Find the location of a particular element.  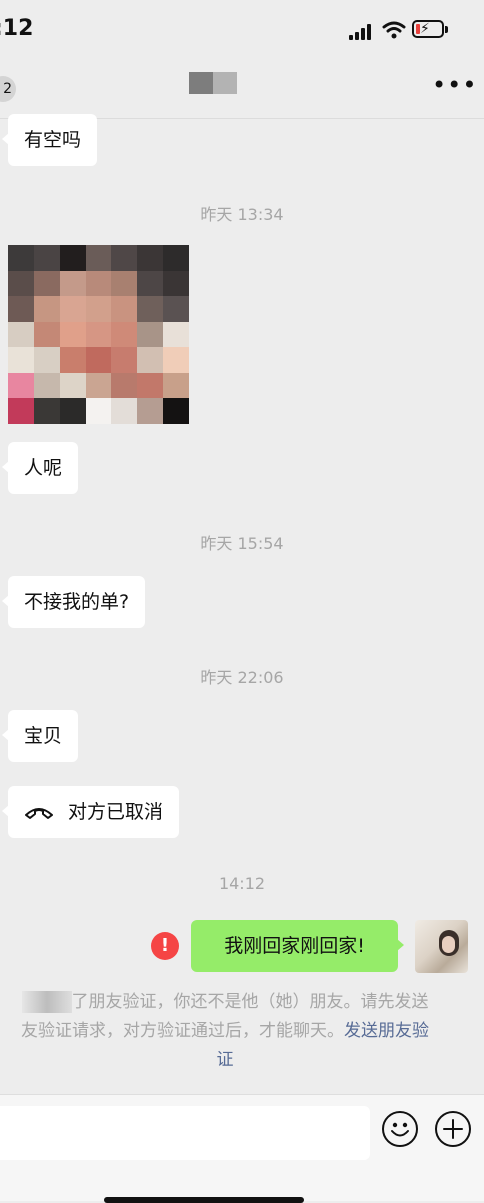

received-photo is located at coordinates (98, 334).